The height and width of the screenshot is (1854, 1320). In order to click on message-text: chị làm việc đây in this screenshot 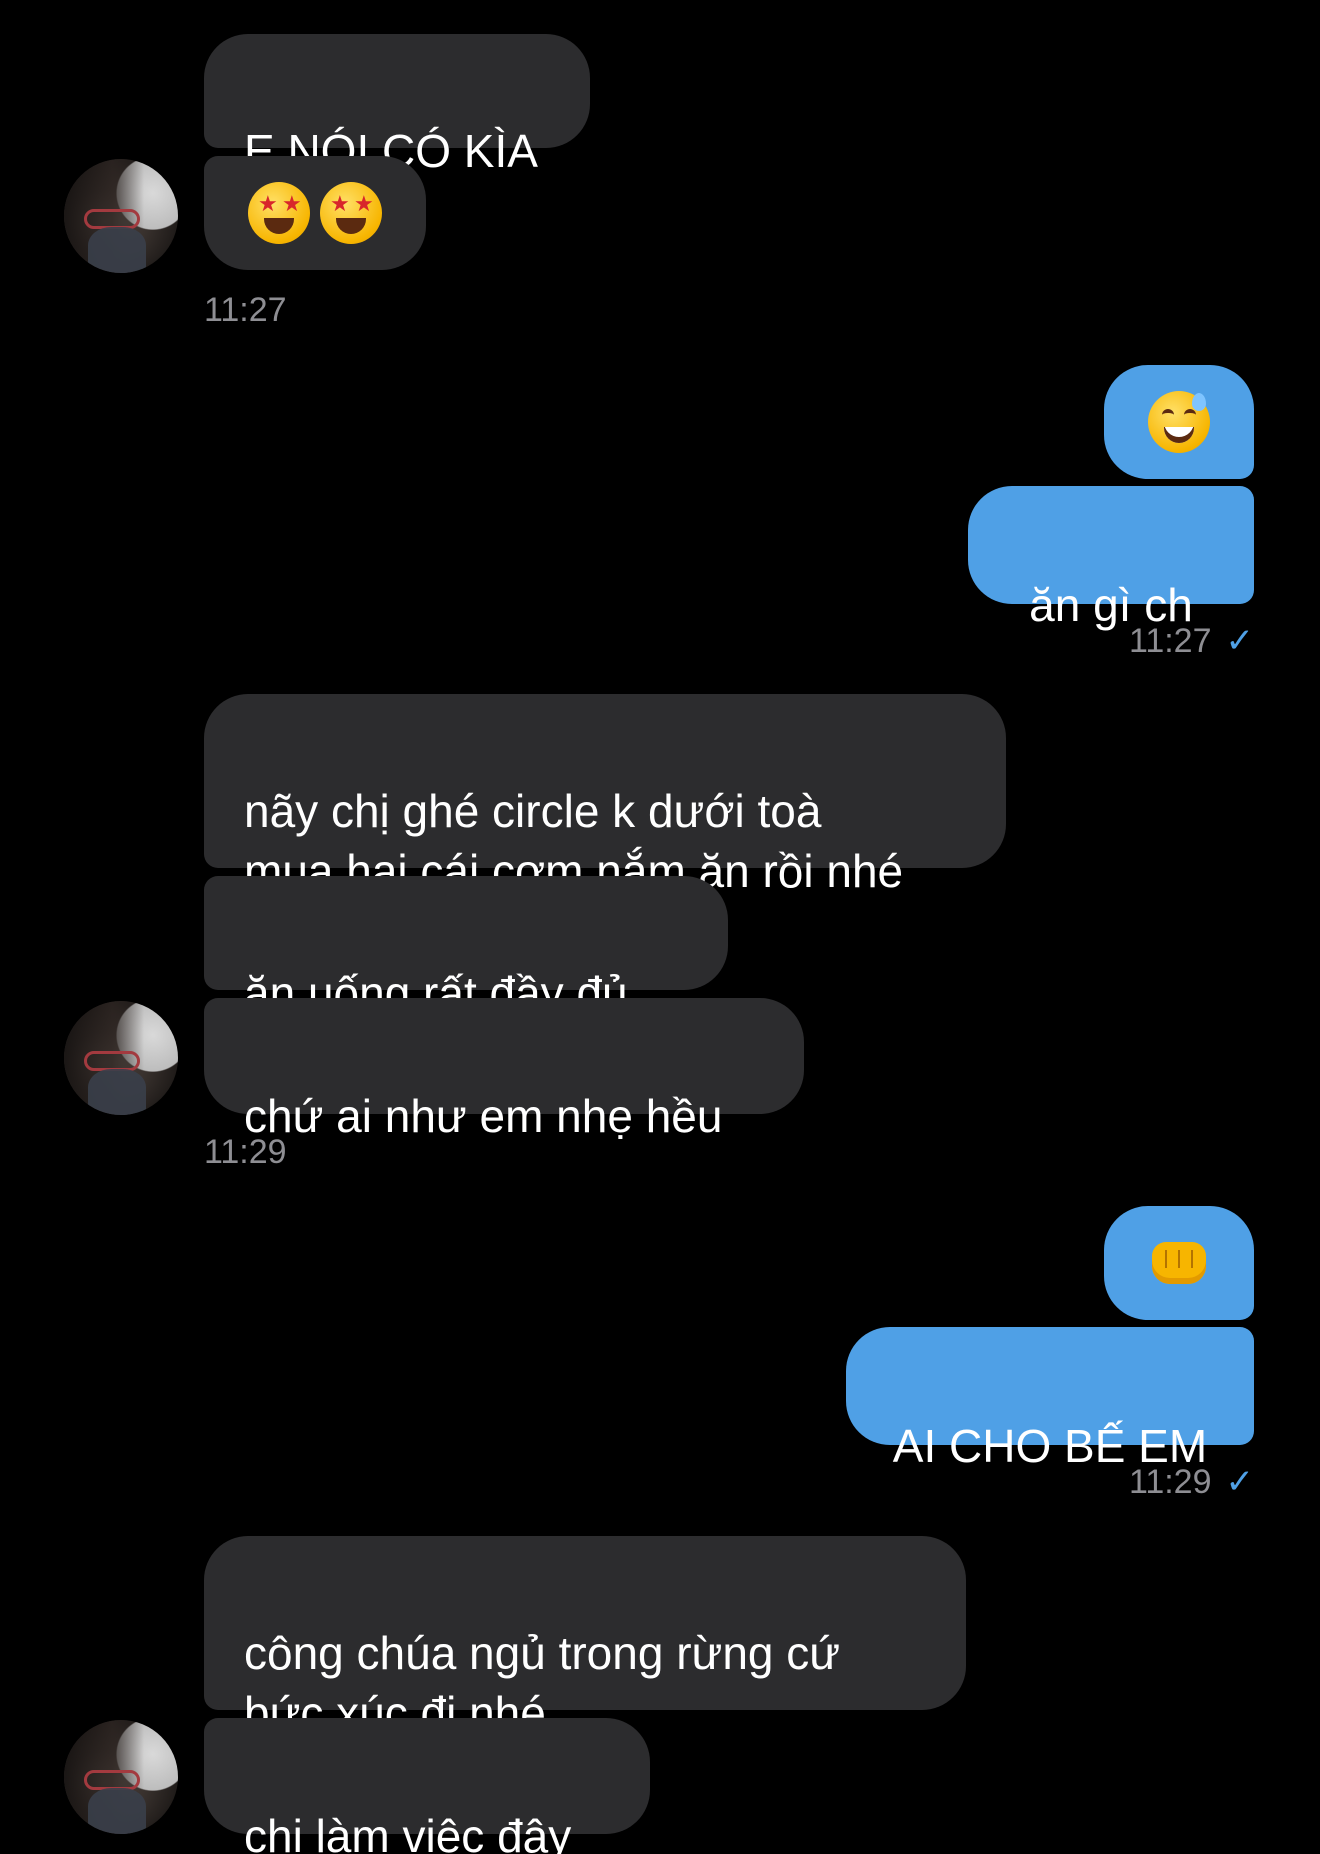, I will do `click(408, 1832)`.